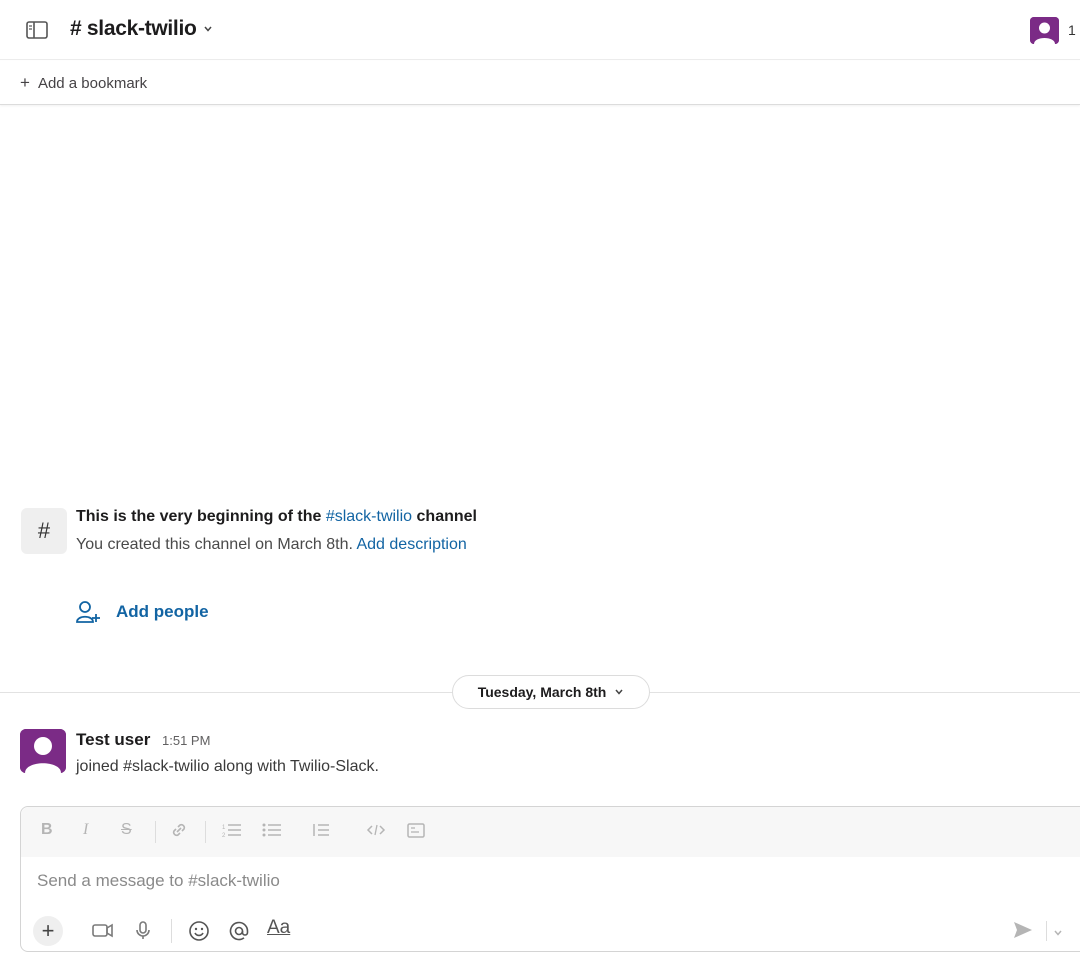 The height and width of the screenshot is (960, 1080). Describe the element at coordinates (1058, 934) in the screenshot. I see `send-options-chevron-icon` at that location.